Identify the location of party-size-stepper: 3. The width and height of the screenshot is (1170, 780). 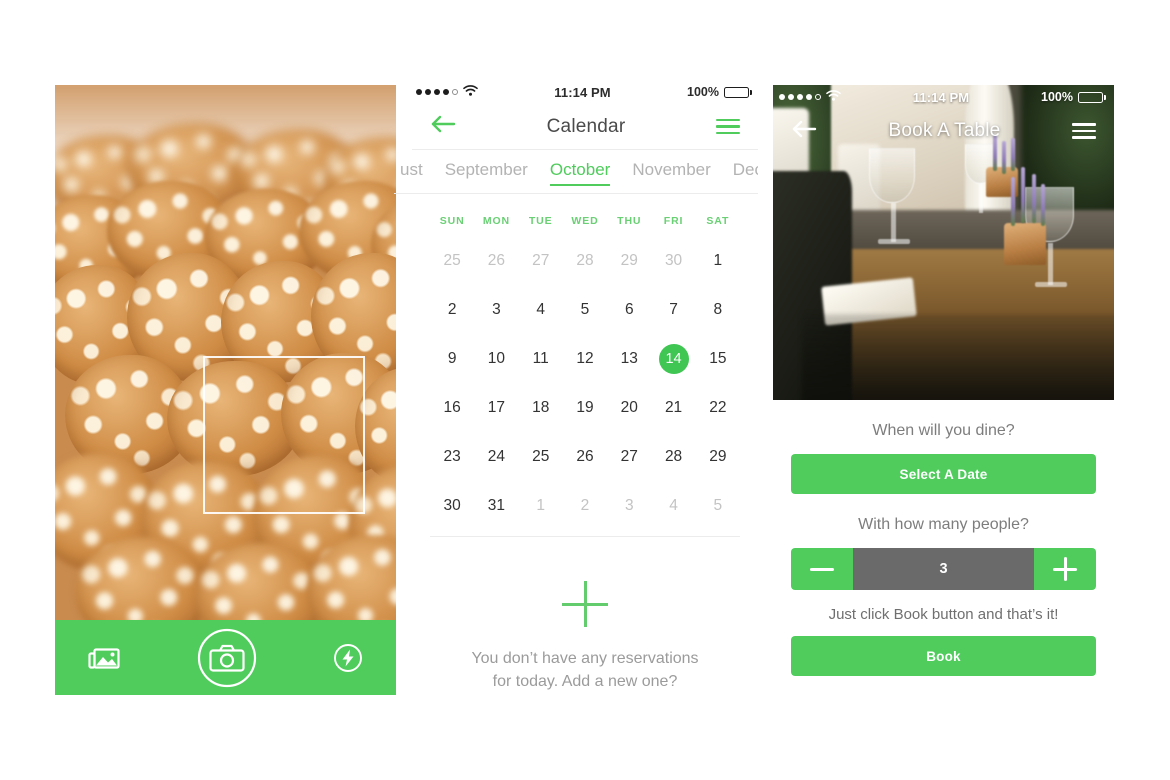
(943, 569).